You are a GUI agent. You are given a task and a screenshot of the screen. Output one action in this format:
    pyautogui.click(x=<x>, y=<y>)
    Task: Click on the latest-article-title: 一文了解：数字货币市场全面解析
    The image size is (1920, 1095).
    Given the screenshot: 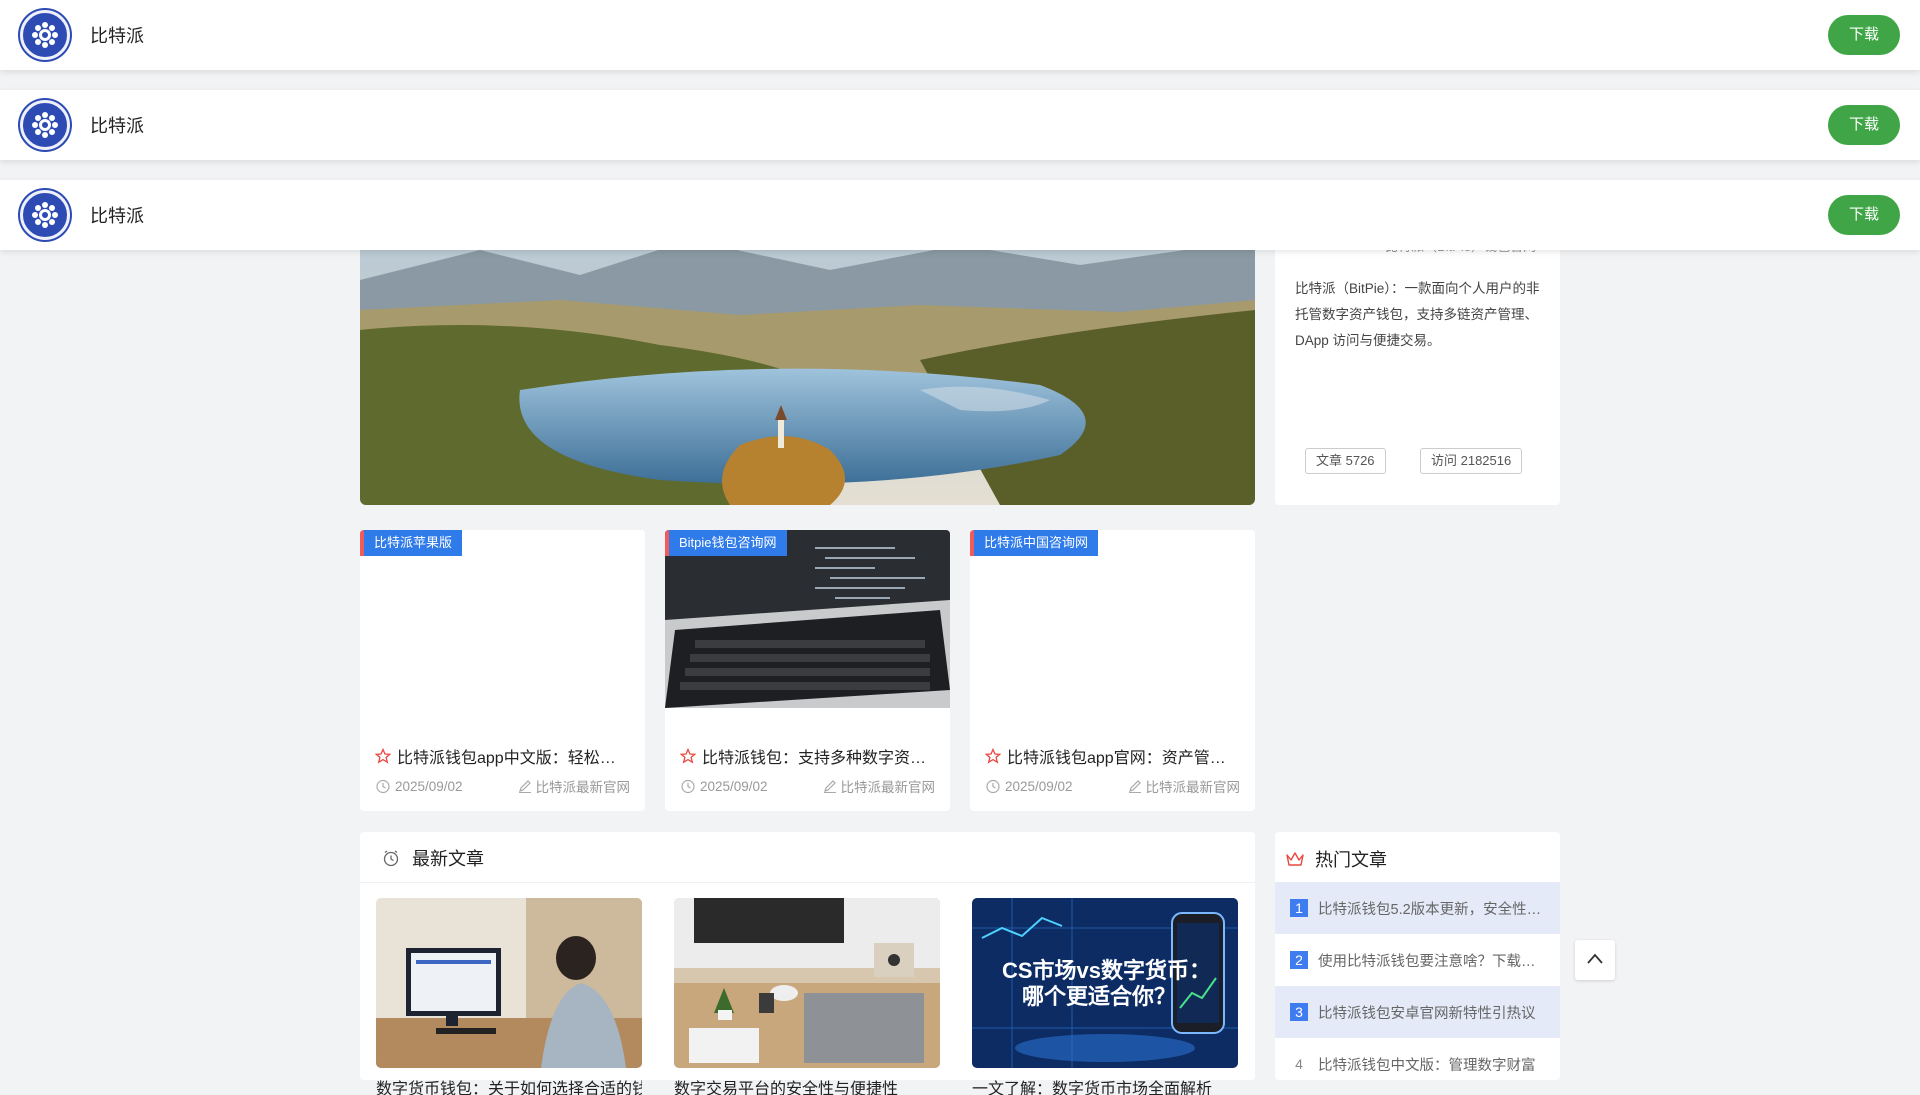 What is the action you would take?
    pyautogui.click(x=1105, y=1085)
    